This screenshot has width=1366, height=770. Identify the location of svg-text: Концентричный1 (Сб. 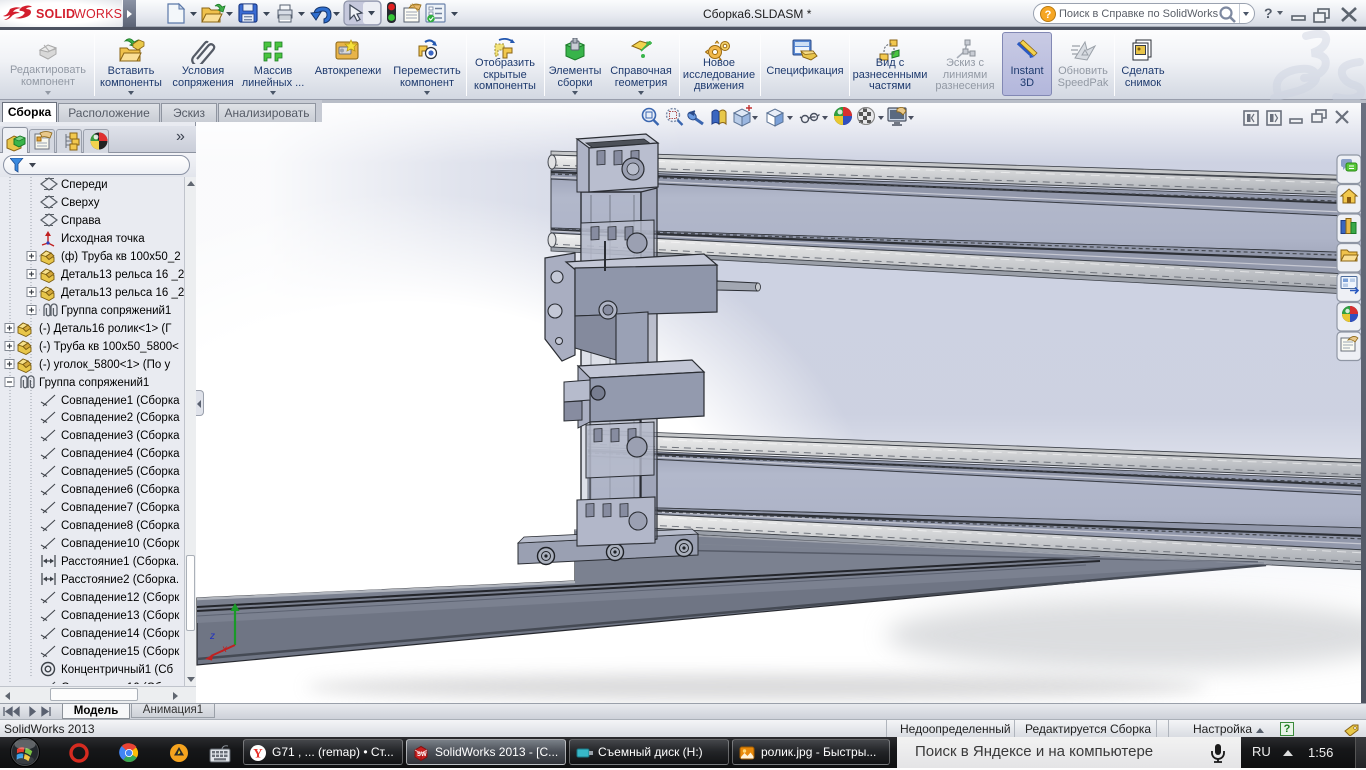
(117, 670).